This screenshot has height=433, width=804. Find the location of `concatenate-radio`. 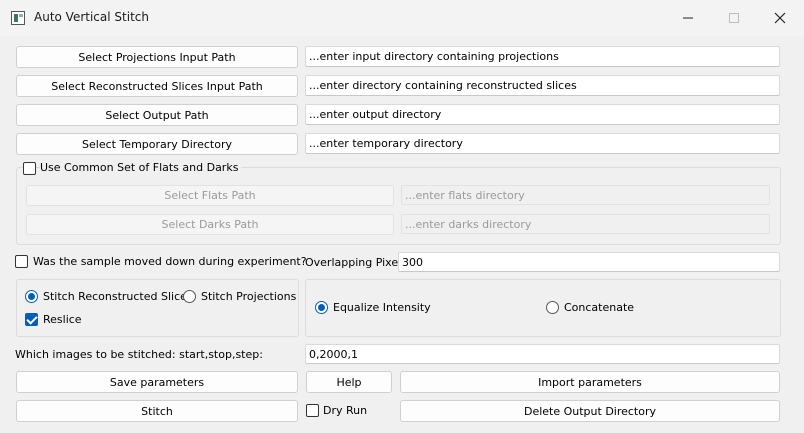

concatenate-radio is located at coordinates (552, 307).